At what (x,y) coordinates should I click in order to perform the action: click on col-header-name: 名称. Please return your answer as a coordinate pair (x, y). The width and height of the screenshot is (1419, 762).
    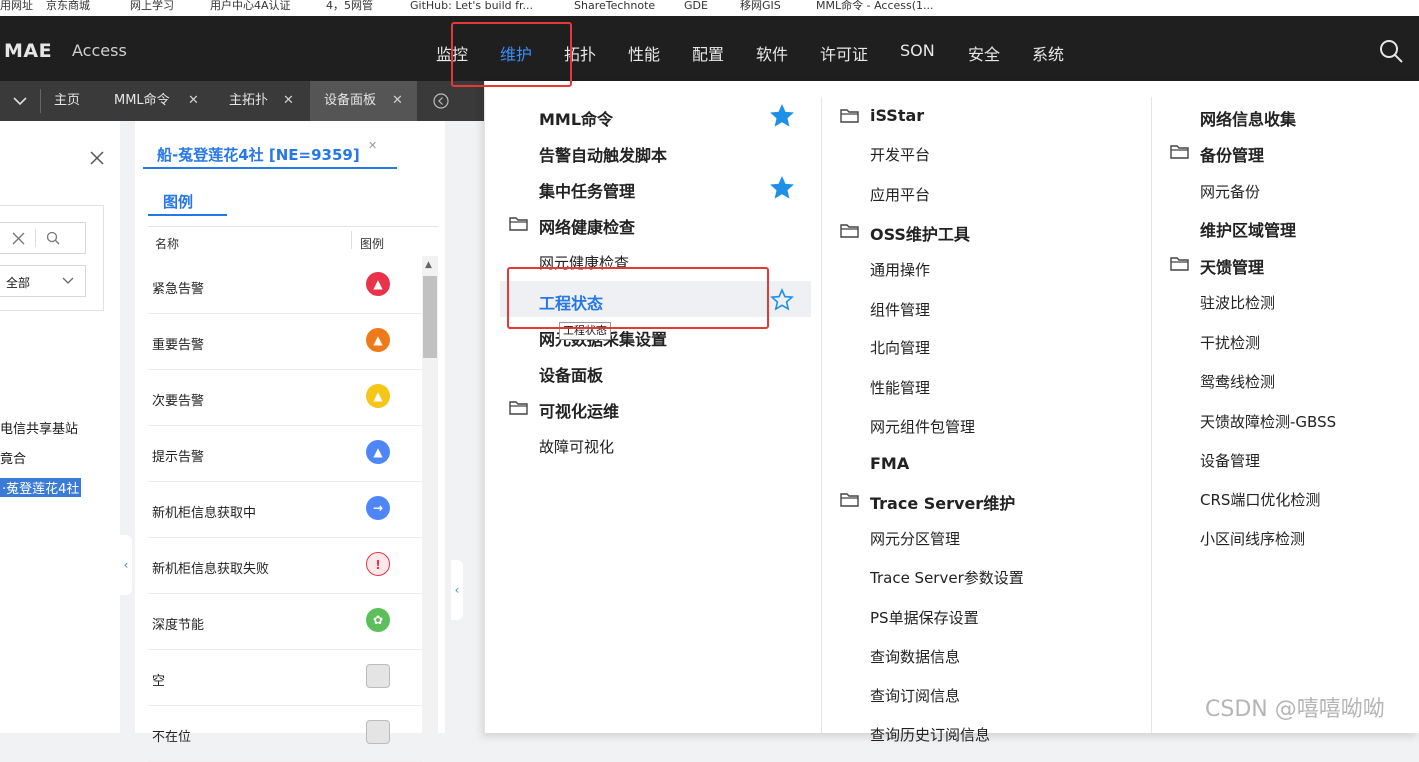
    Looking at the image, I should click on (167, 244).